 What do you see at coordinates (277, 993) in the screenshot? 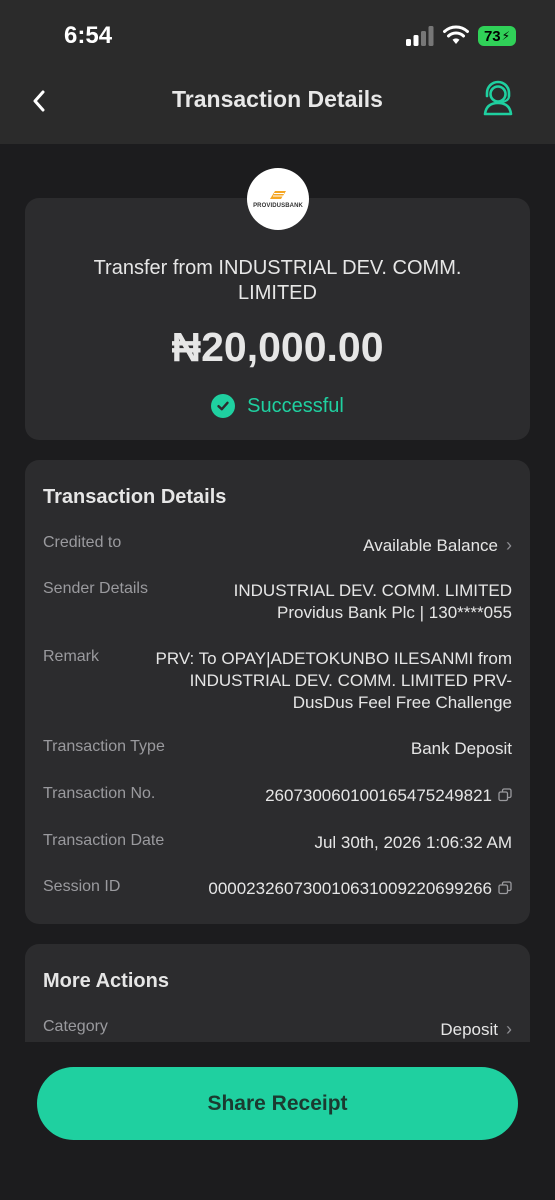
I see `more-actions-card: More Actions Category Deposit ›` at bounding box center [277, 993].